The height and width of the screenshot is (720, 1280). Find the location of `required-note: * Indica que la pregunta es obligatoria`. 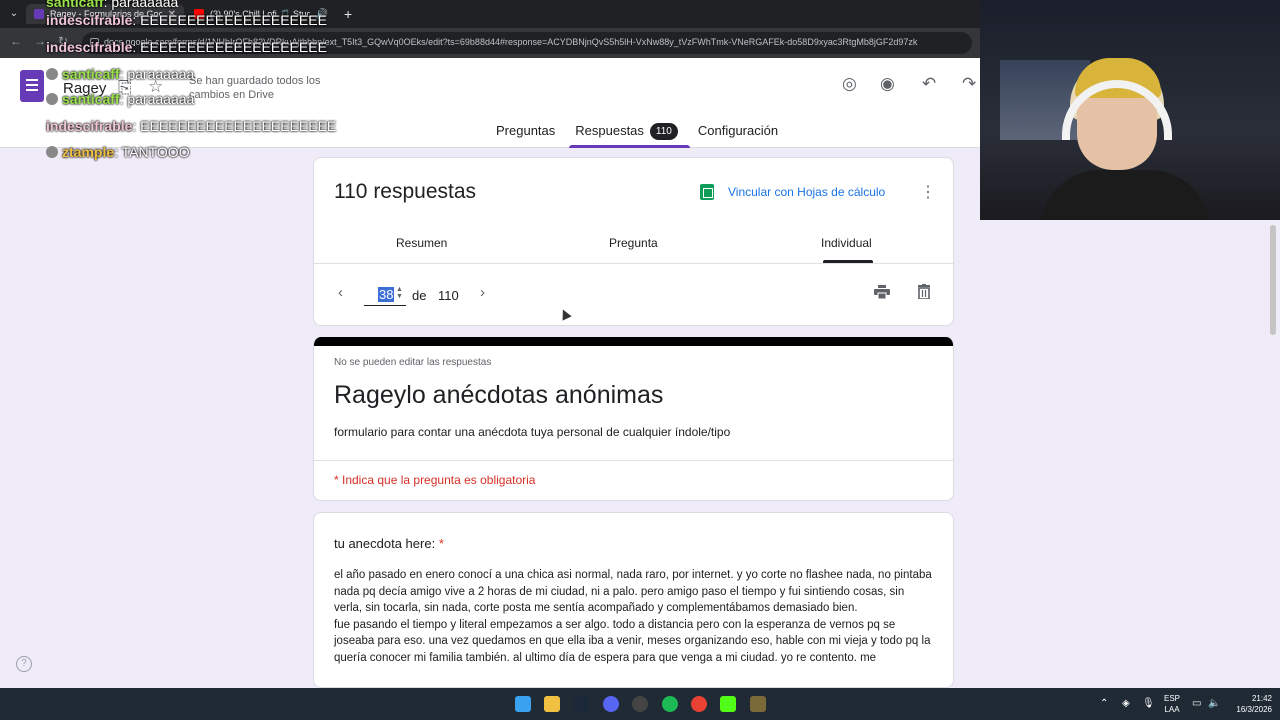

required-note: * Indica que la pregunta es obligatoria is located at coordinates (435, 480).